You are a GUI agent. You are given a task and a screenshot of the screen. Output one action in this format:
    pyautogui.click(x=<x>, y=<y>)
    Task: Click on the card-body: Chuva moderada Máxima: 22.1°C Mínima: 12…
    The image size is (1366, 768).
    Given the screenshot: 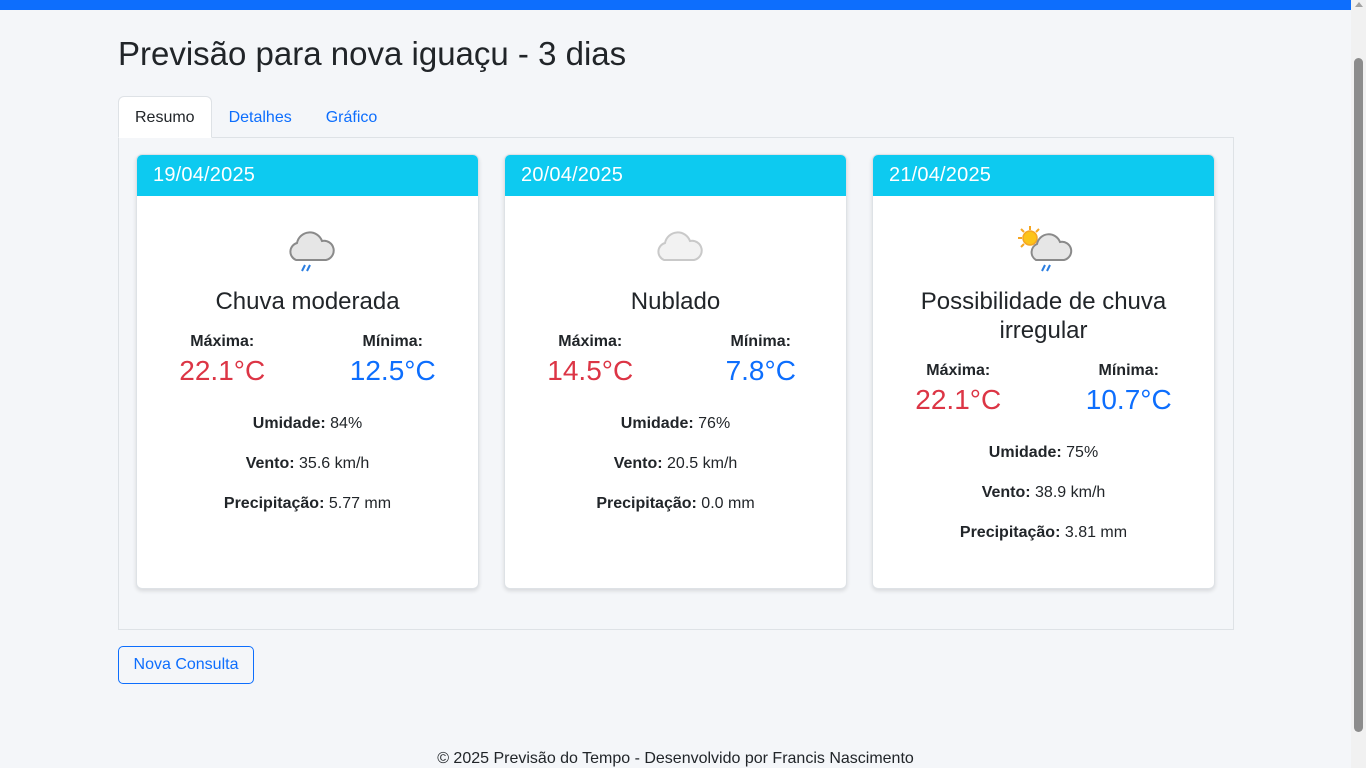 What is the action you would take?
    pyautogui.click(x=307, y=354)
    